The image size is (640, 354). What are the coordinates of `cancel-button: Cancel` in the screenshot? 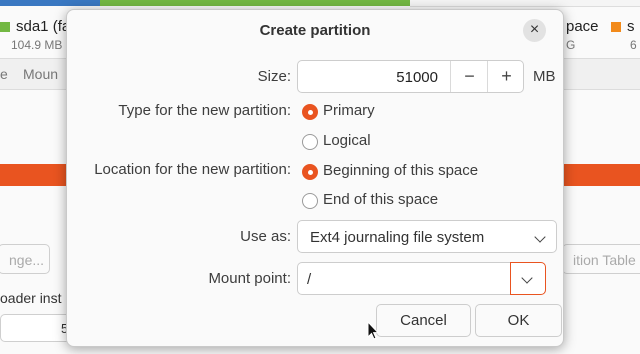 It's located at (423, 320).